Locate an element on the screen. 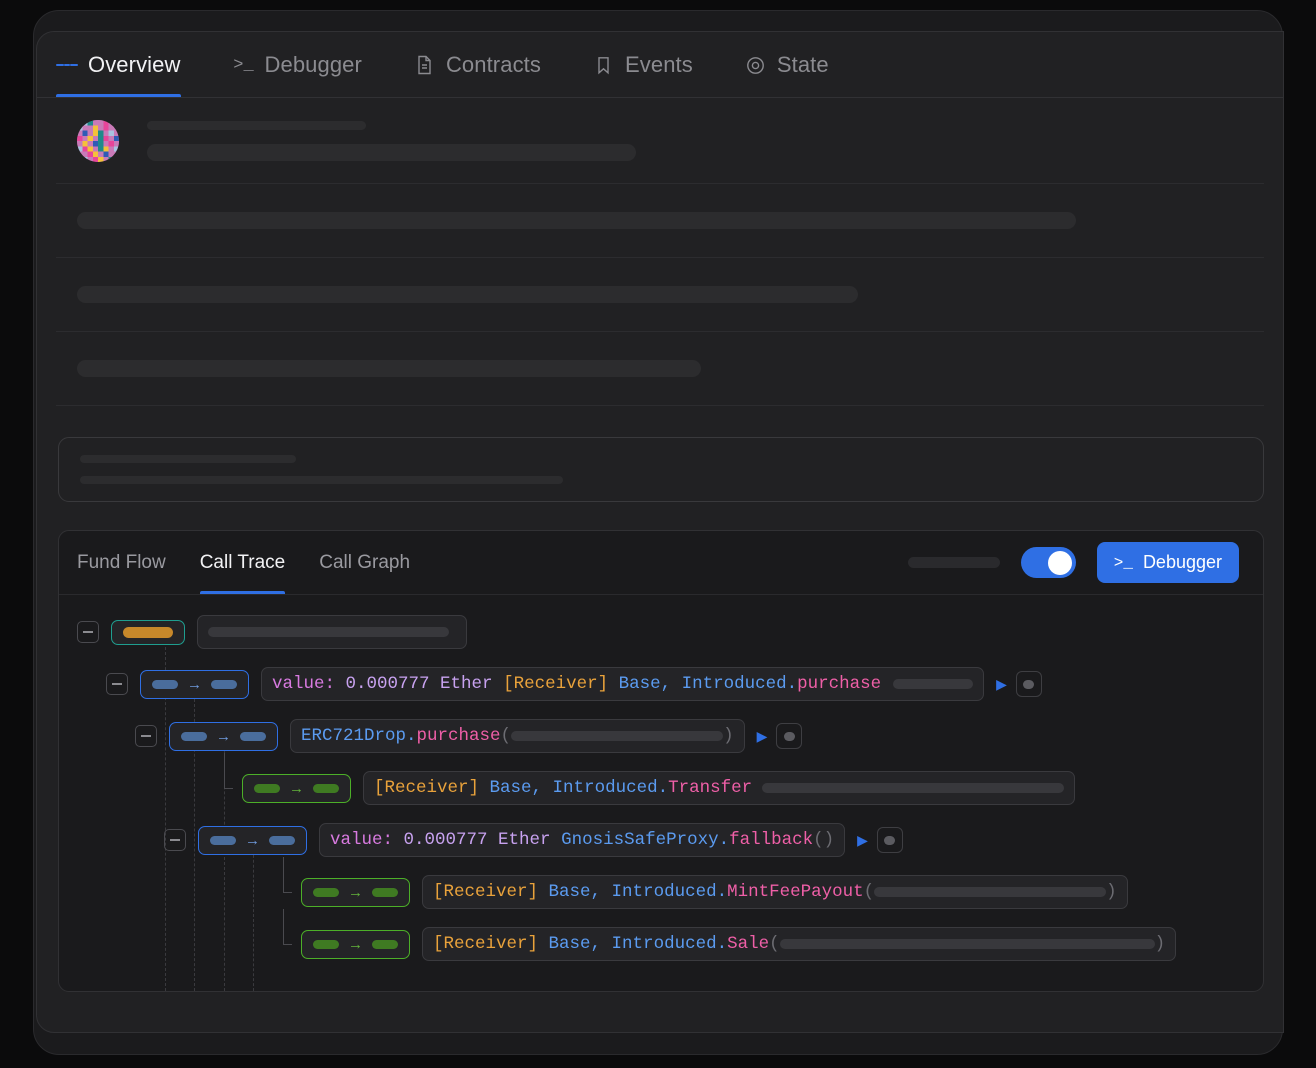 The width and height of the screenshot is (1316, 1068). badge-pill is located at coordinates (148, 632).